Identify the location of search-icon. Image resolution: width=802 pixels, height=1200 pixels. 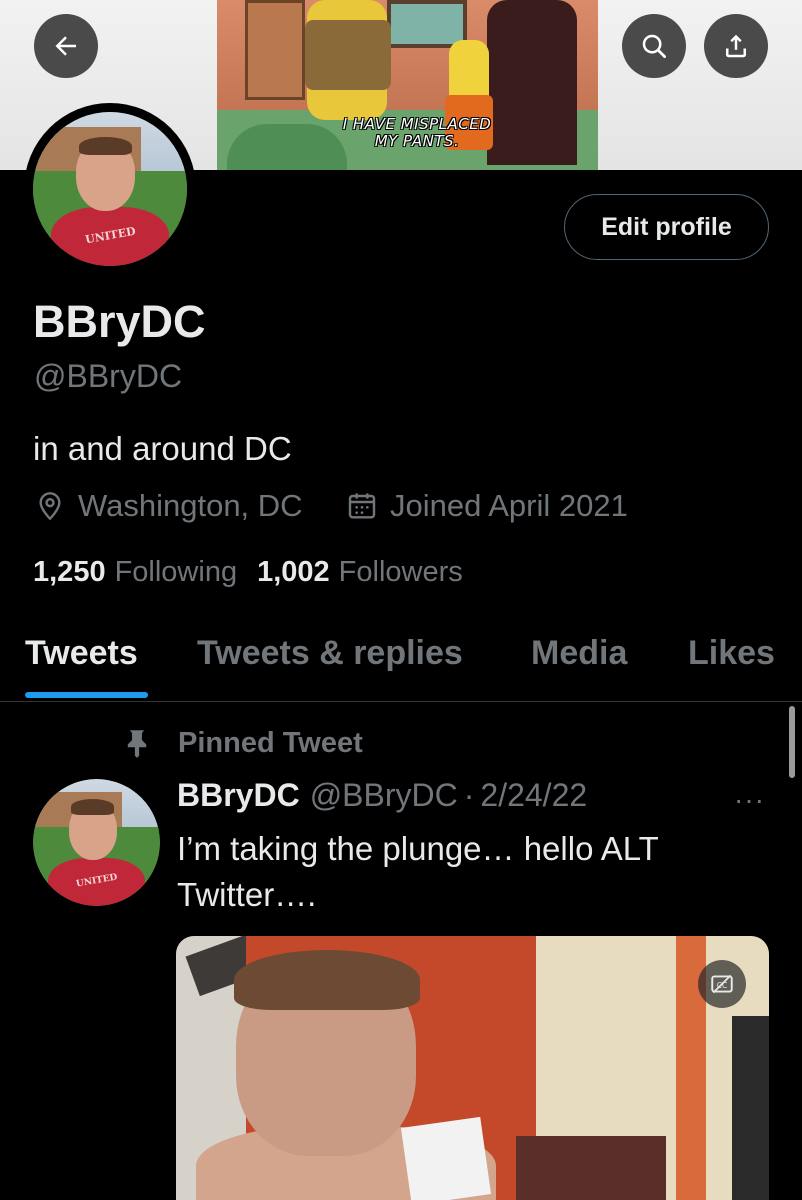
(654, 46).